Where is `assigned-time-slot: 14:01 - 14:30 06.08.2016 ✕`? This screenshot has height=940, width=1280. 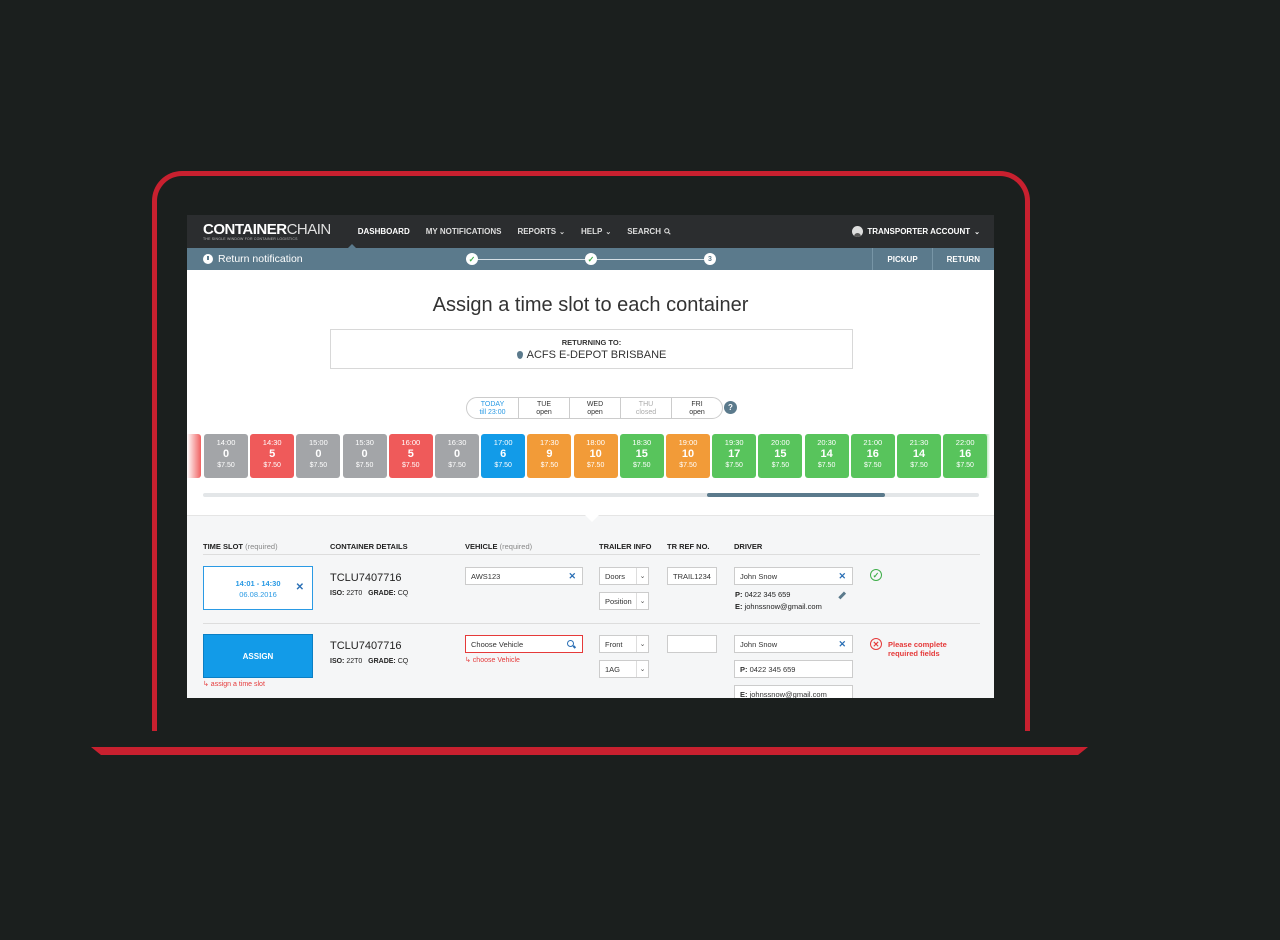
assigned-time-slot: 14:01 - 14:30 06.08.2016 ✕ is located at coordinates (258, 588).